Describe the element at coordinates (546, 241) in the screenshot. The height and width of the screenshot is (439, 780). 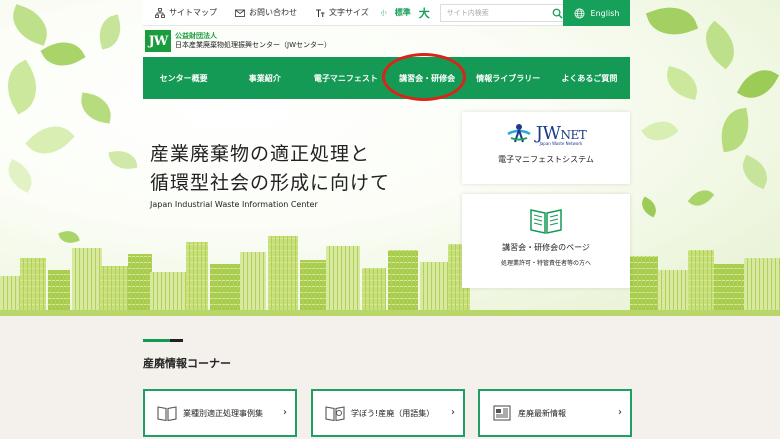
I see `seminar-card: 講習会・研修会のページ 処理業許可・特管責任者等の方へ` at that location.